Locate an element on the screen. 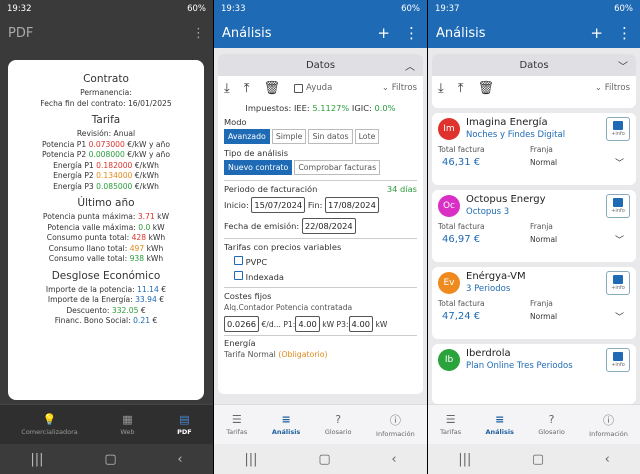 The height and width of the screenshot is (474, 640). datos-header: Datos ﹀ is located at coordinates (534, 65).